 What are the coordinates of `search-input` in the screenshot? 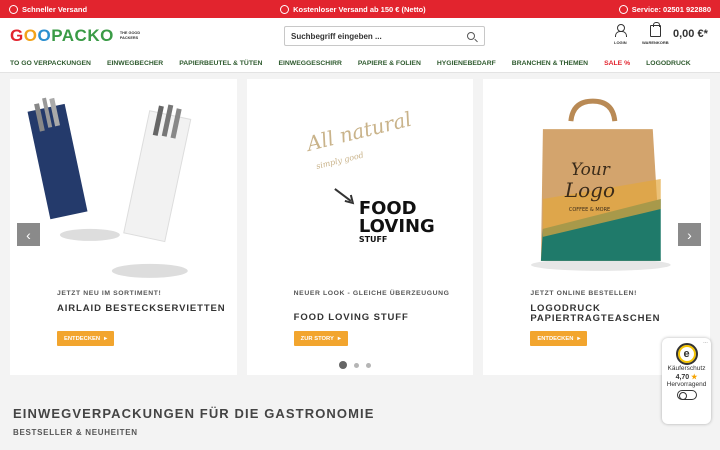 It's located at (376, 36).